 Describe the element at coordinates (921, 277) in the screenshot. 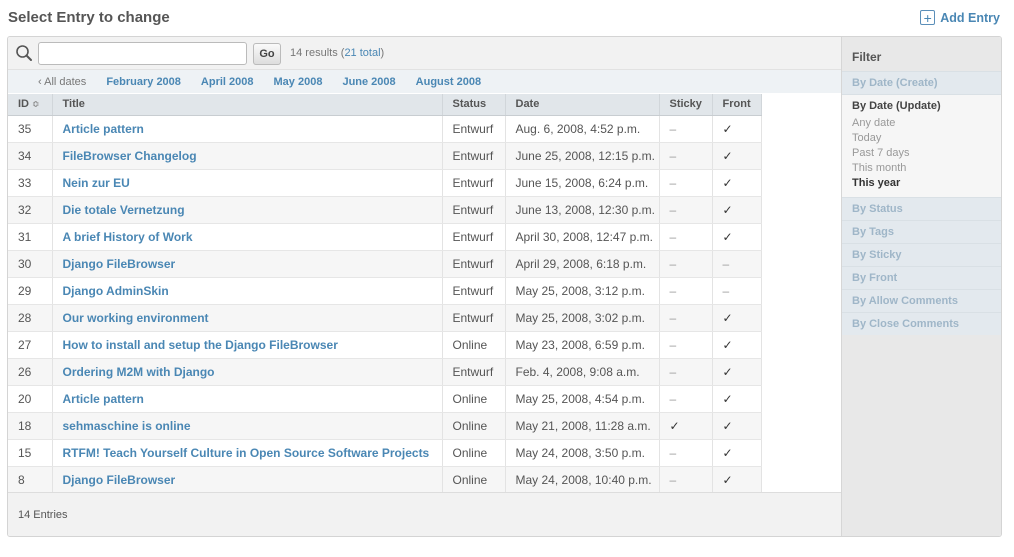

I see `filter-group: By Front` at that location.